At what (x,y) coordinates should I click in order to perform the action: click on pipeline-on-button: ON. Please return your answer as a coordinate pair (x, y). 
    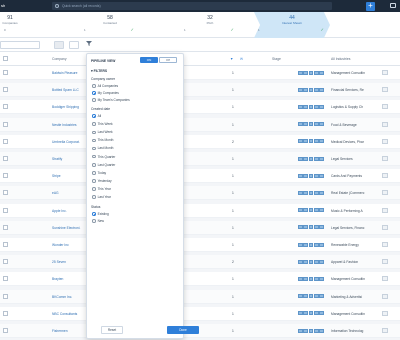
    Looking at the image, I should click on (149, 60).